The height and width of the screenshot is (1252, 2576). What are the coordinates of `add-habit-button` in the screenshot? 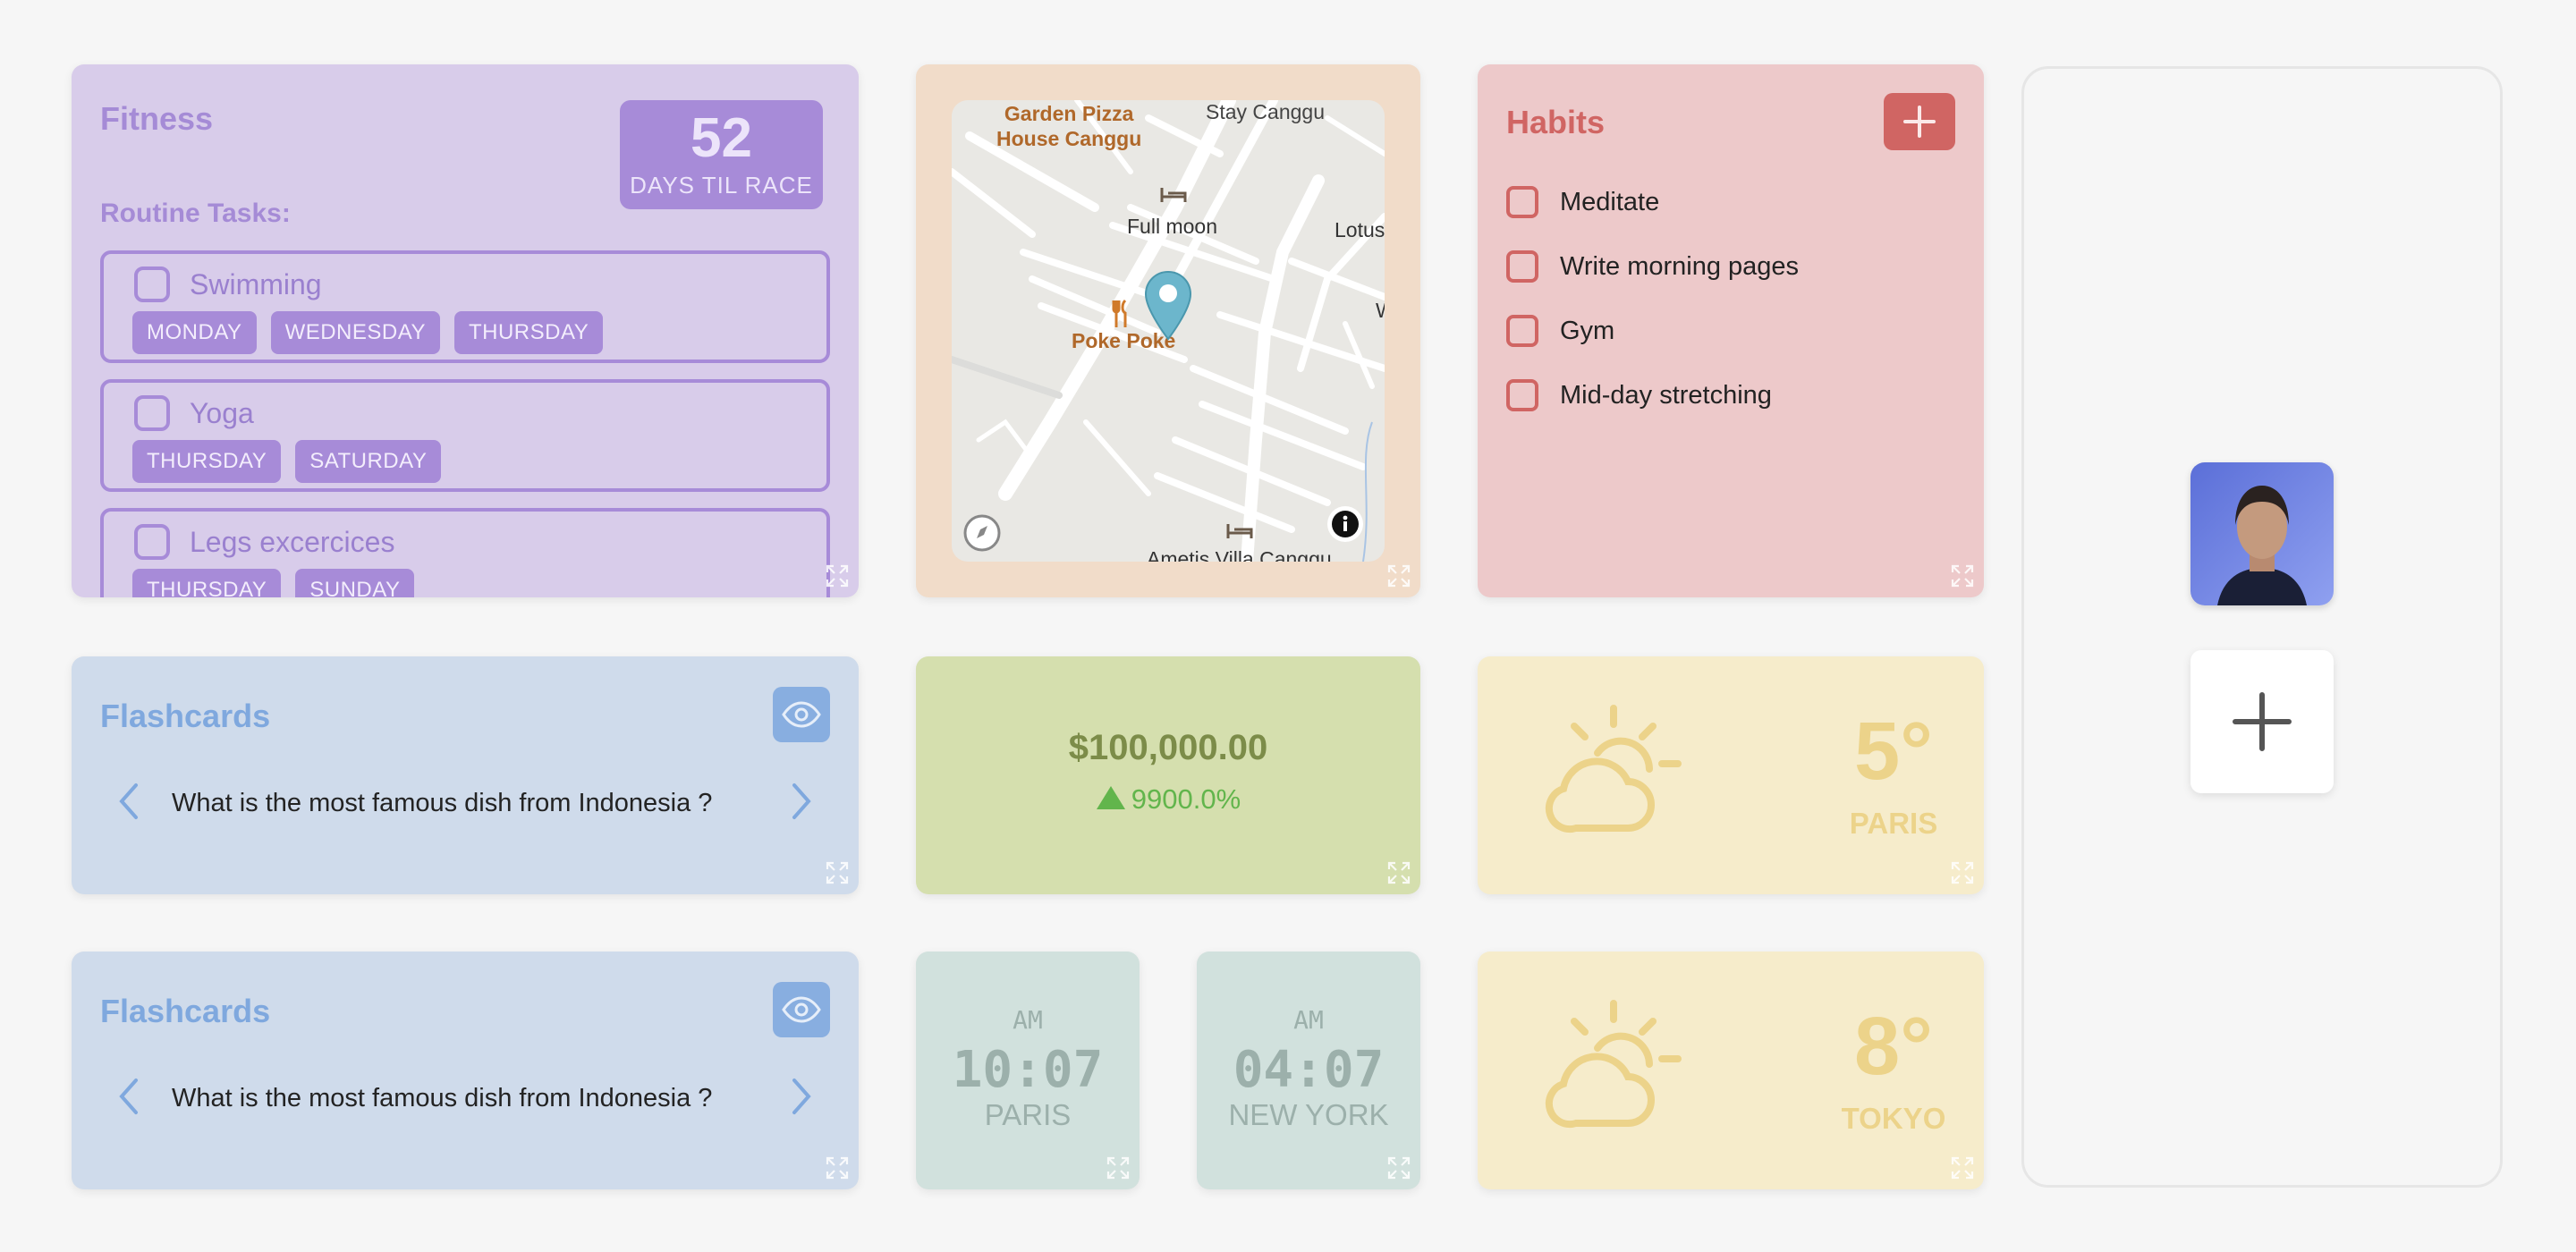 It's located at (1919, 122).